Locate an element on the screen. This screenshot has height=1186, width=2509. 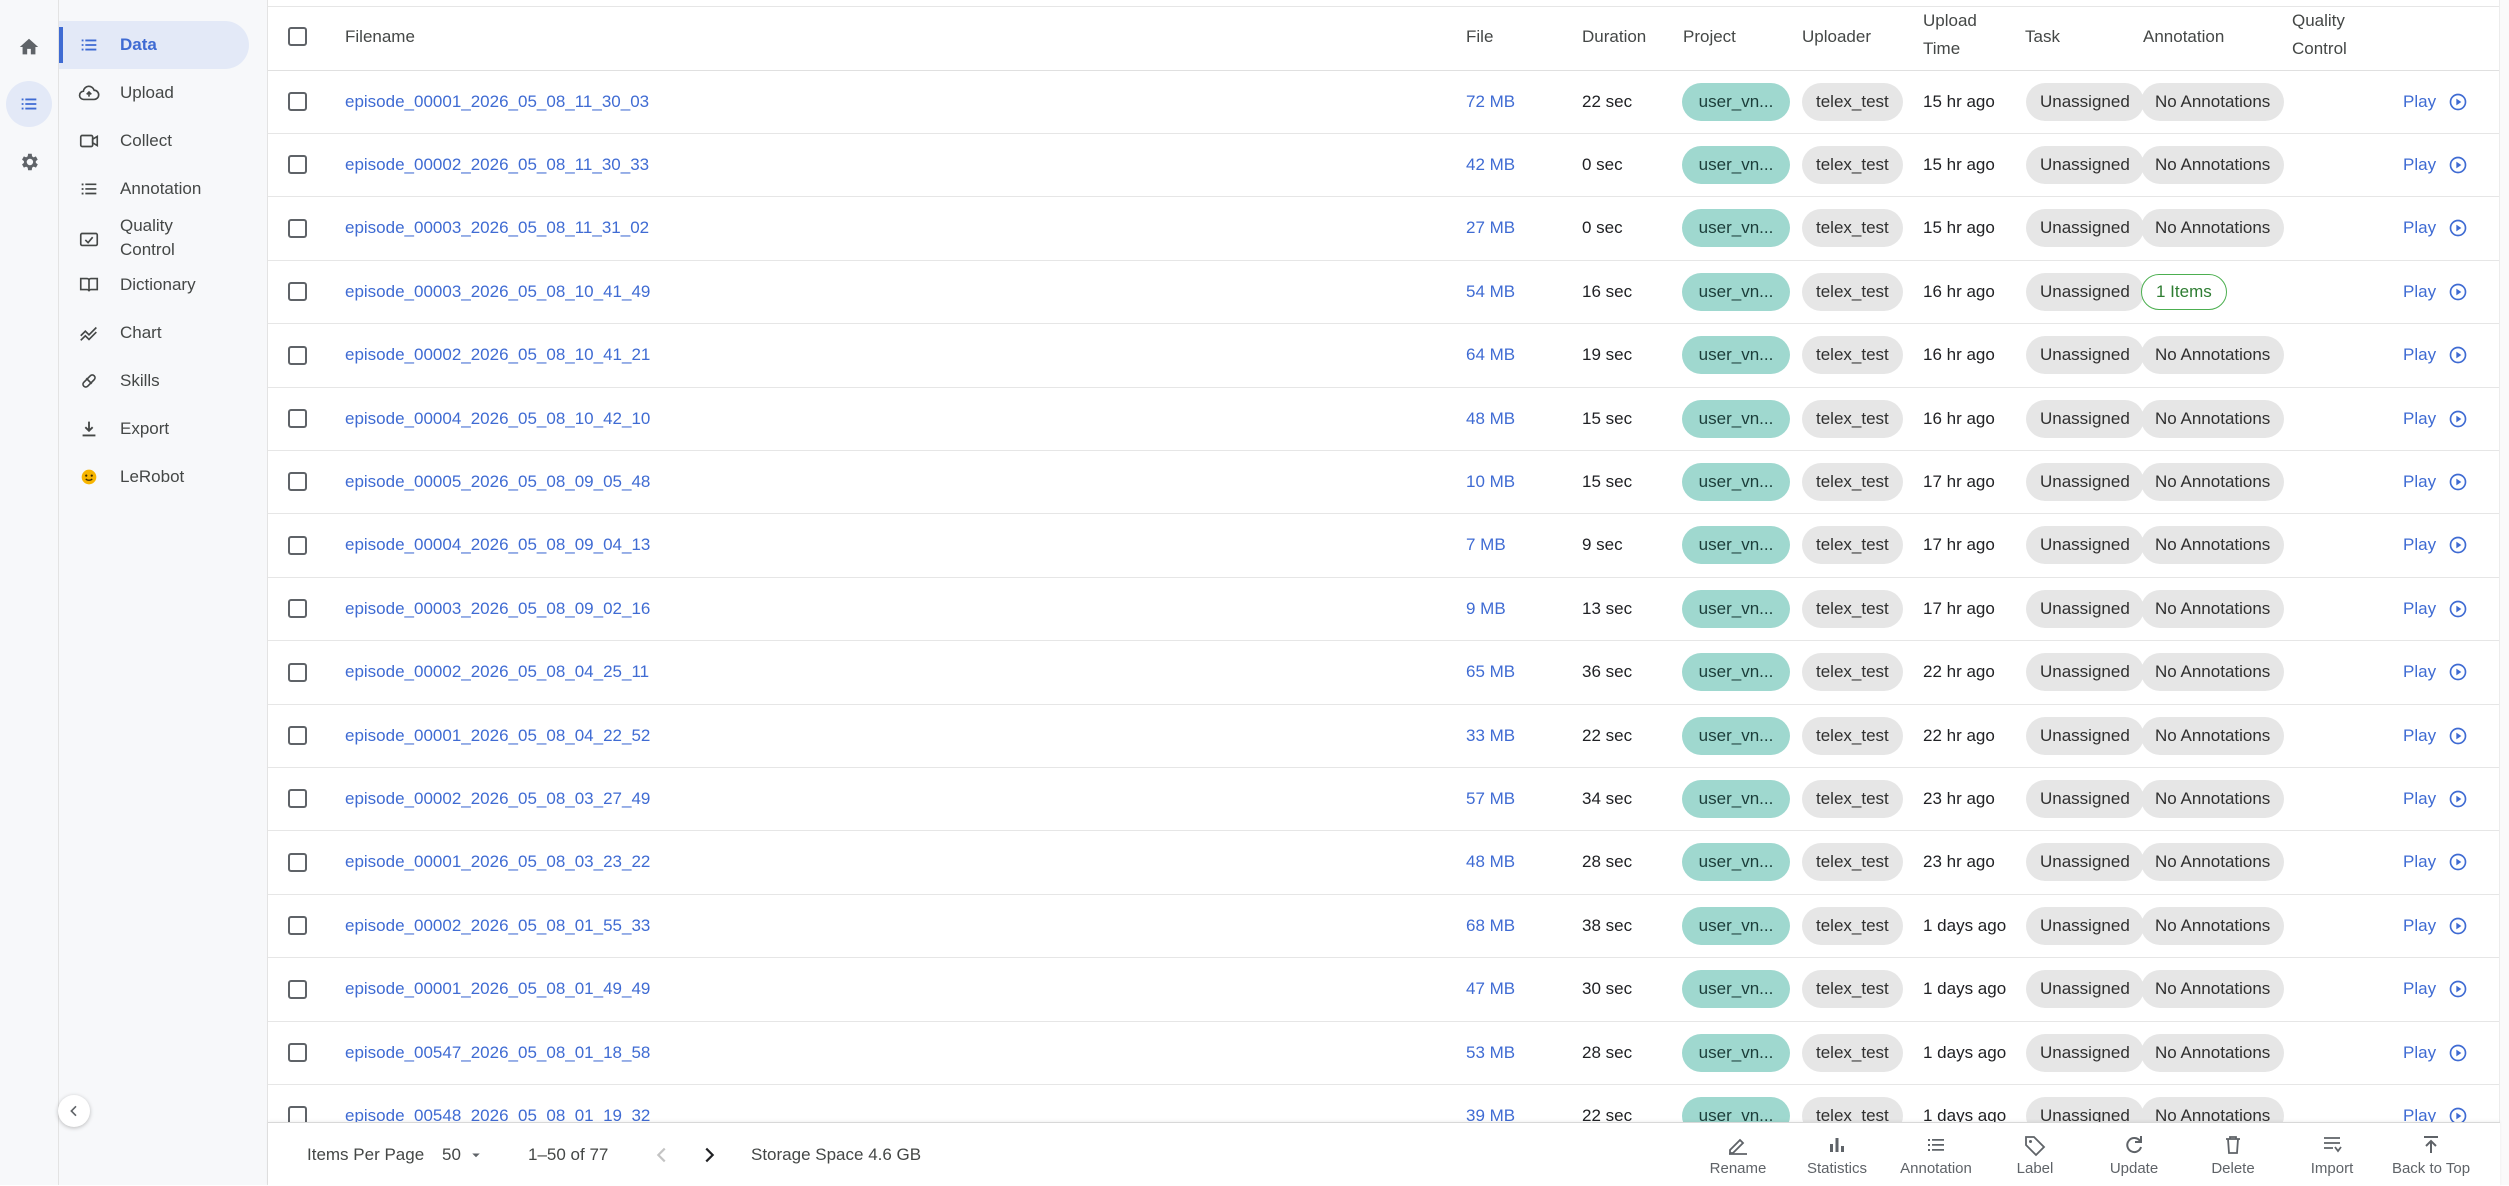
file-size: 68 MB is located at coordinates (1490, 925).